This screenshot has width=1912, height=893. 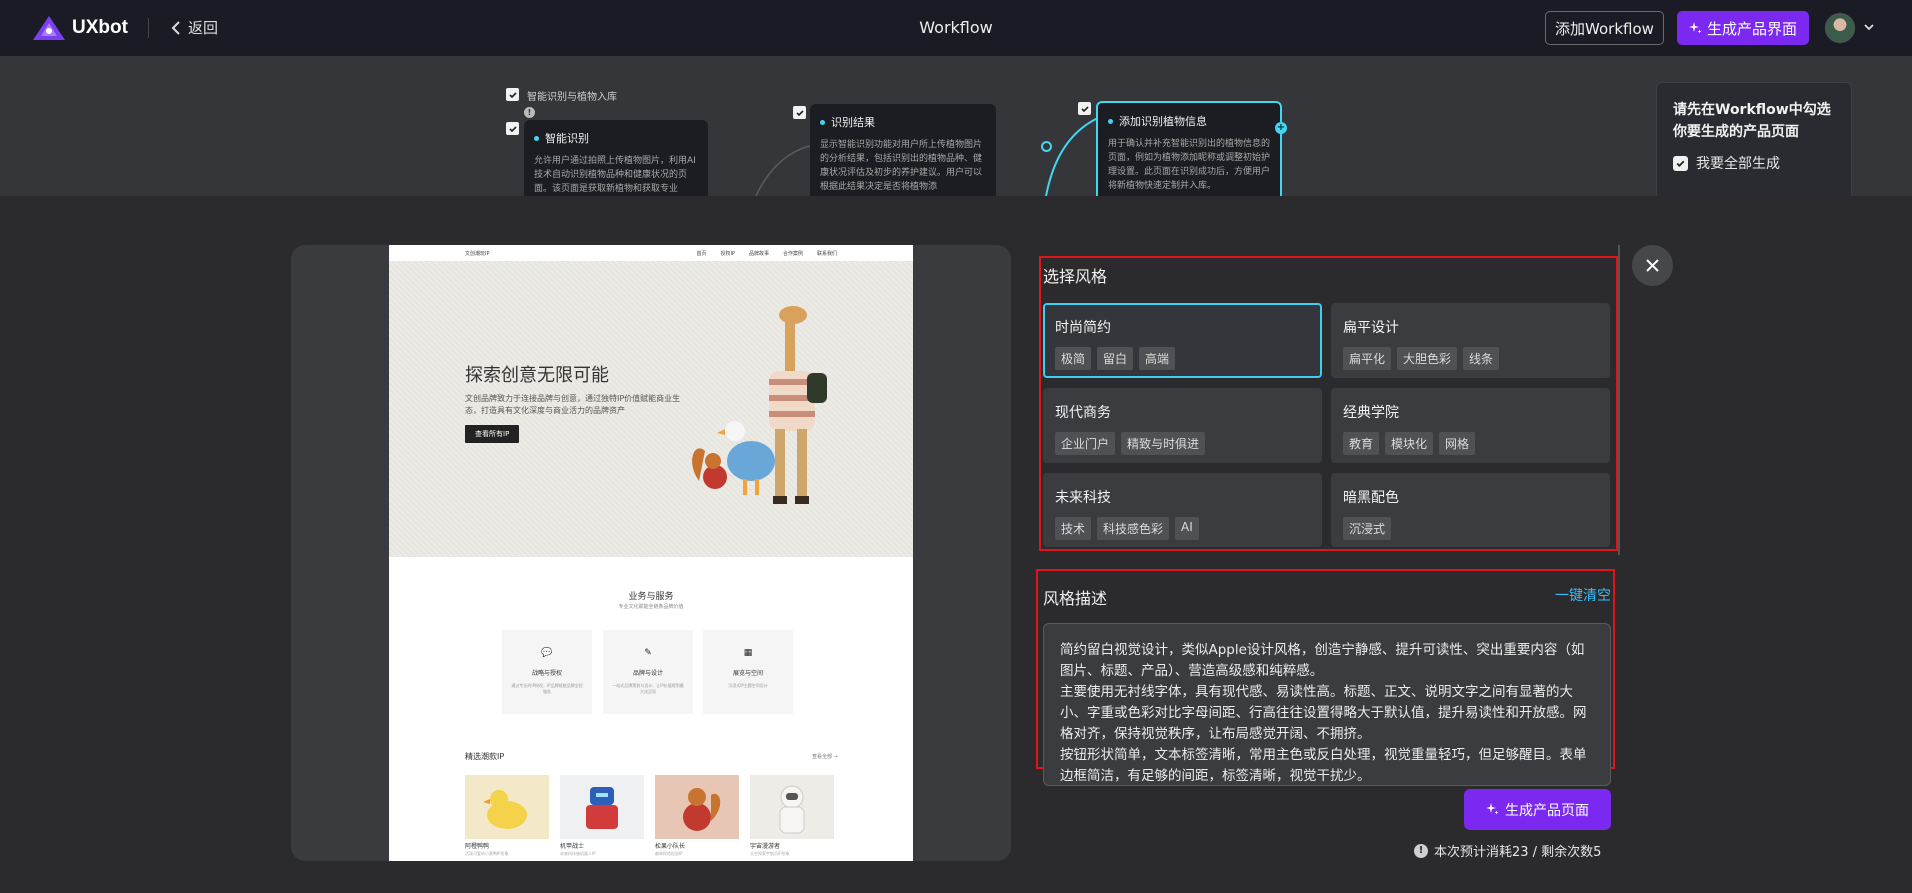 I want to click on preview-nav-link: 授权IP, so click(x=727, y=253).